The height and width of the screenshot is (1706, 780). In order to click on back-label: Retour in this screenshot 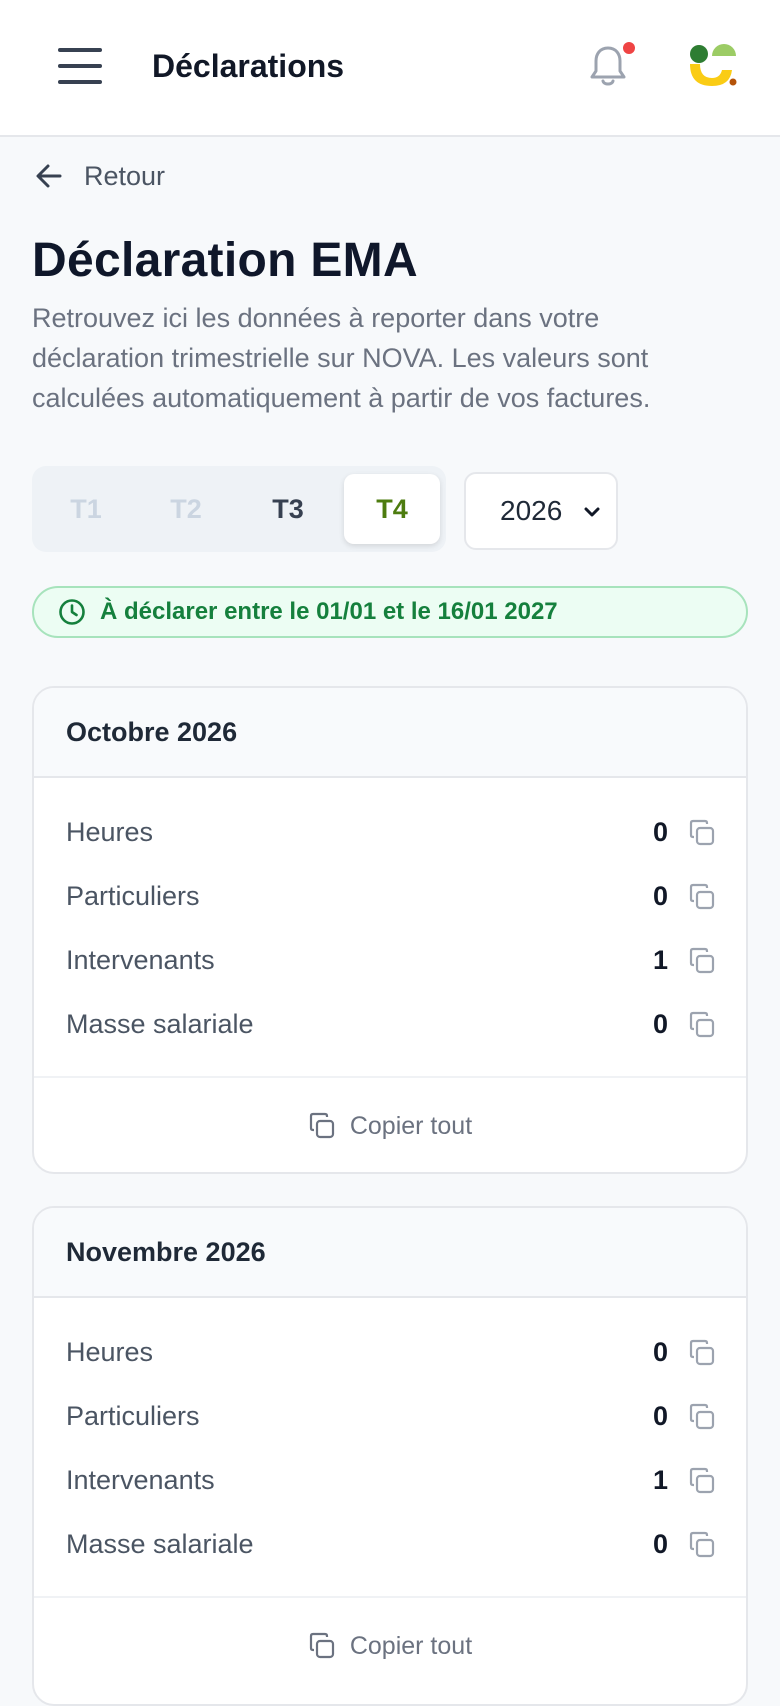, I will do `click(125, 175)`.